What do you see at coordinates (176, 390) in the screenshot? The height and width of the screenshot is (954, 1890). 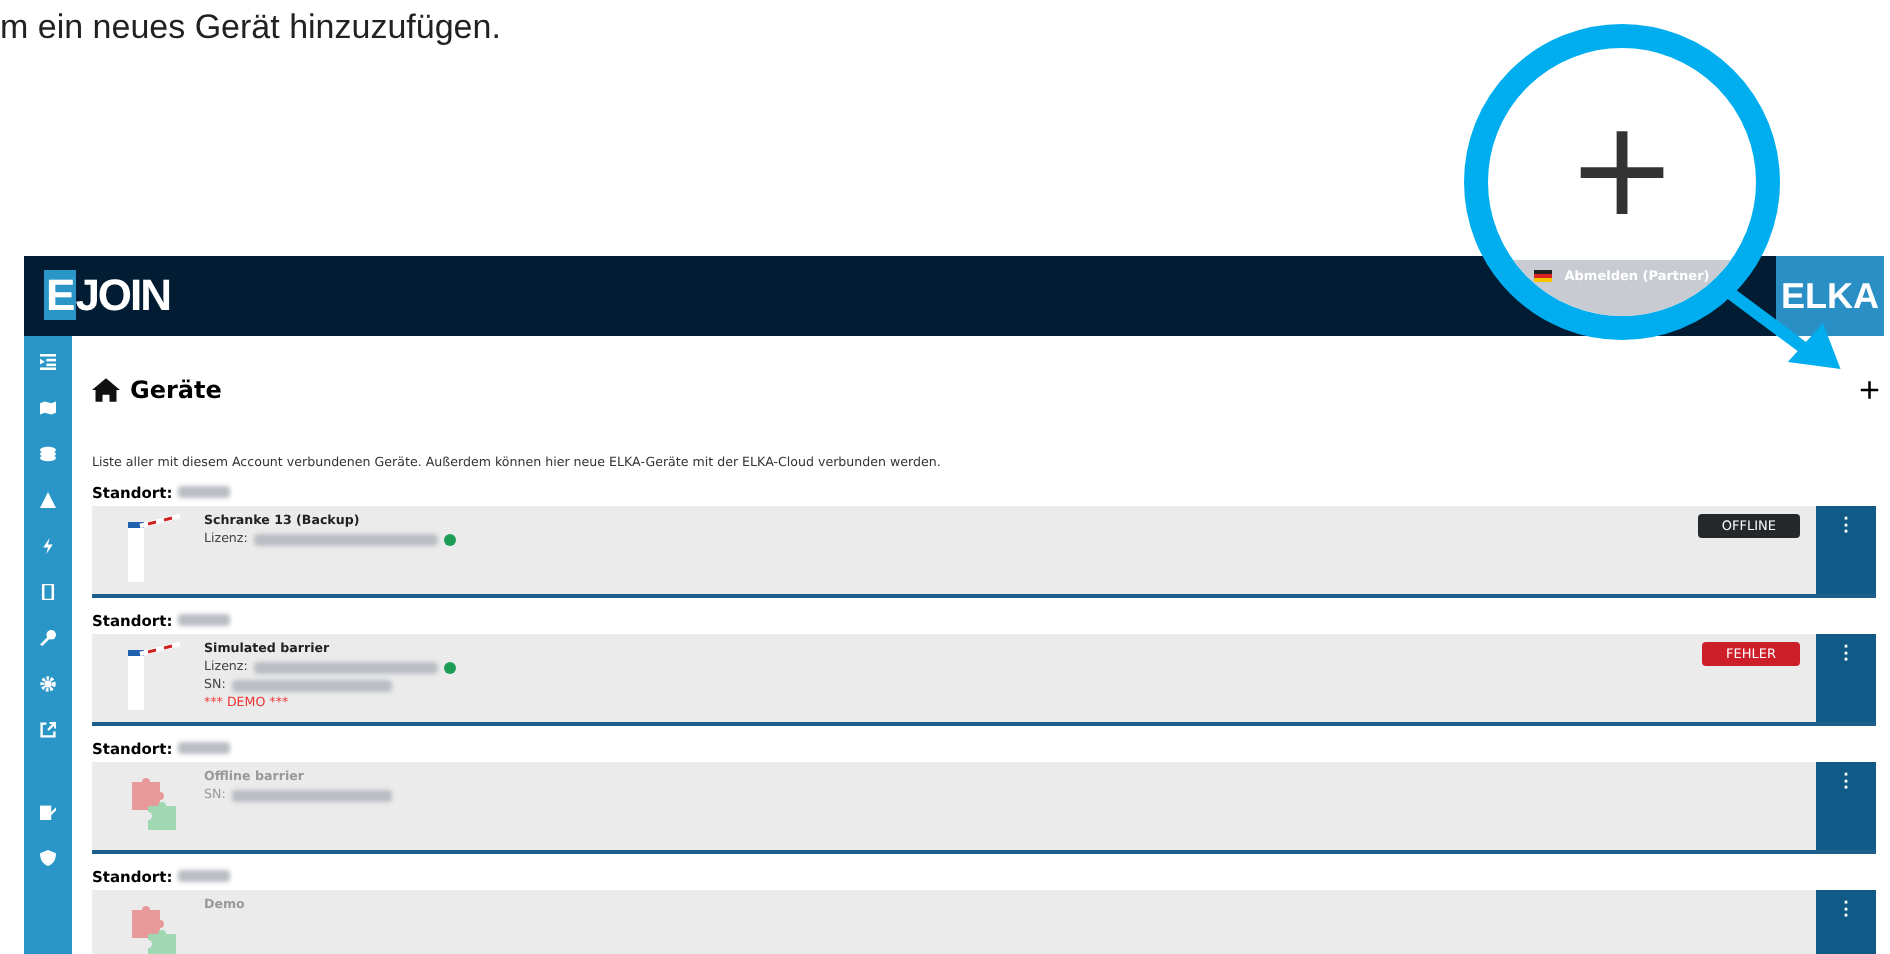 I see `page-title: Geräte` at bounding box center [176, 390].